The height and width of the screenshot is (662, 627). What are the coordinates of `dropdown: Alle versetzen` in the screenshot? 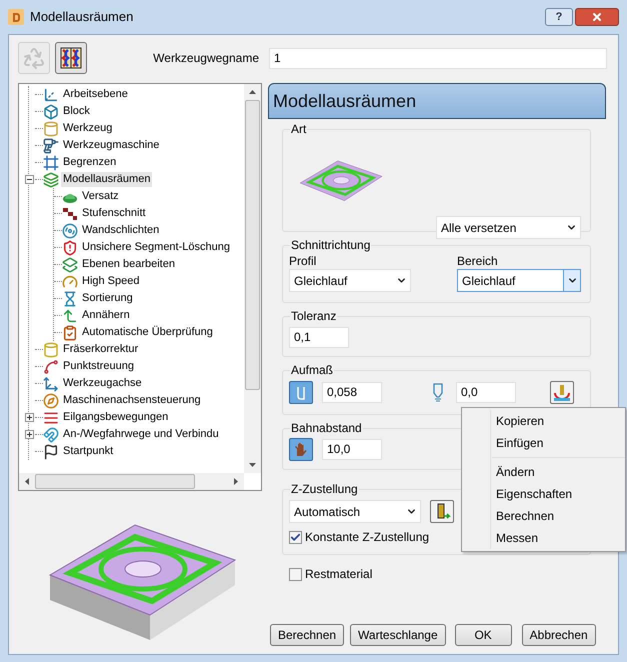 It's located at (508, 227).